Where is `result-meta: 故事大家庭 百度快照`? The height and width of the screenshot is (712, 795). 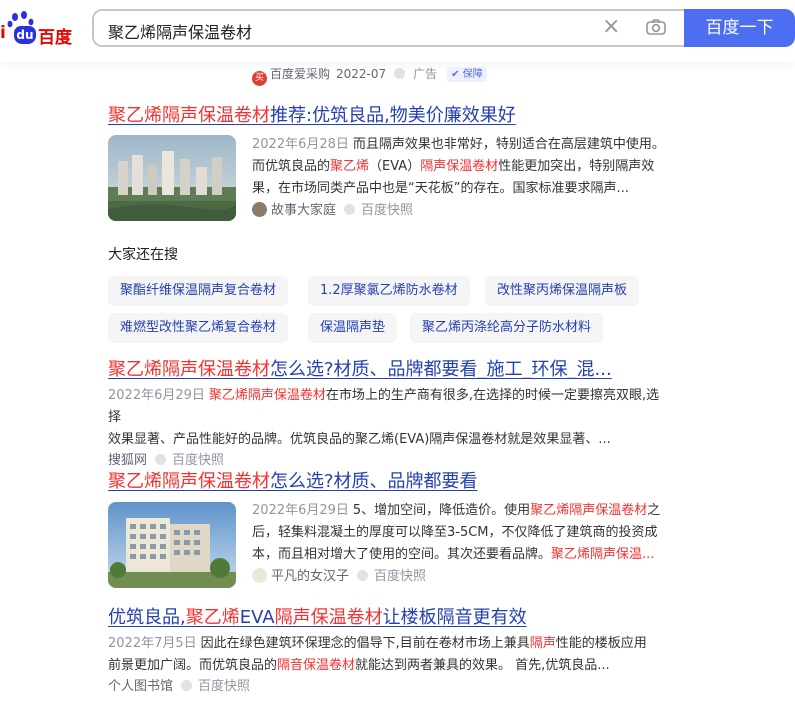 result-meta: 故事大家庭 百度快照 is located at coordinates (332, 211).